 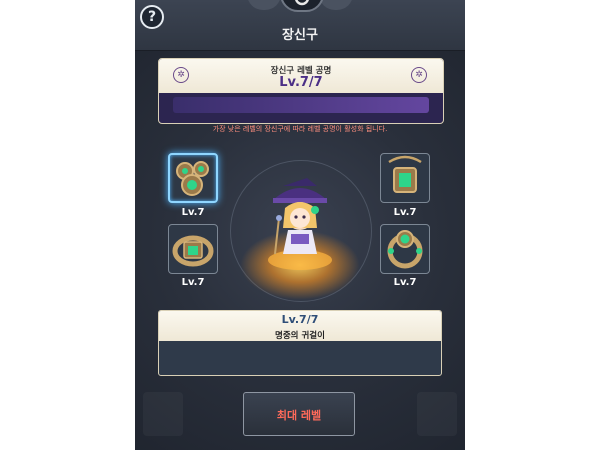 I want to click on bracelet-icon, so click(x=193, y=251).